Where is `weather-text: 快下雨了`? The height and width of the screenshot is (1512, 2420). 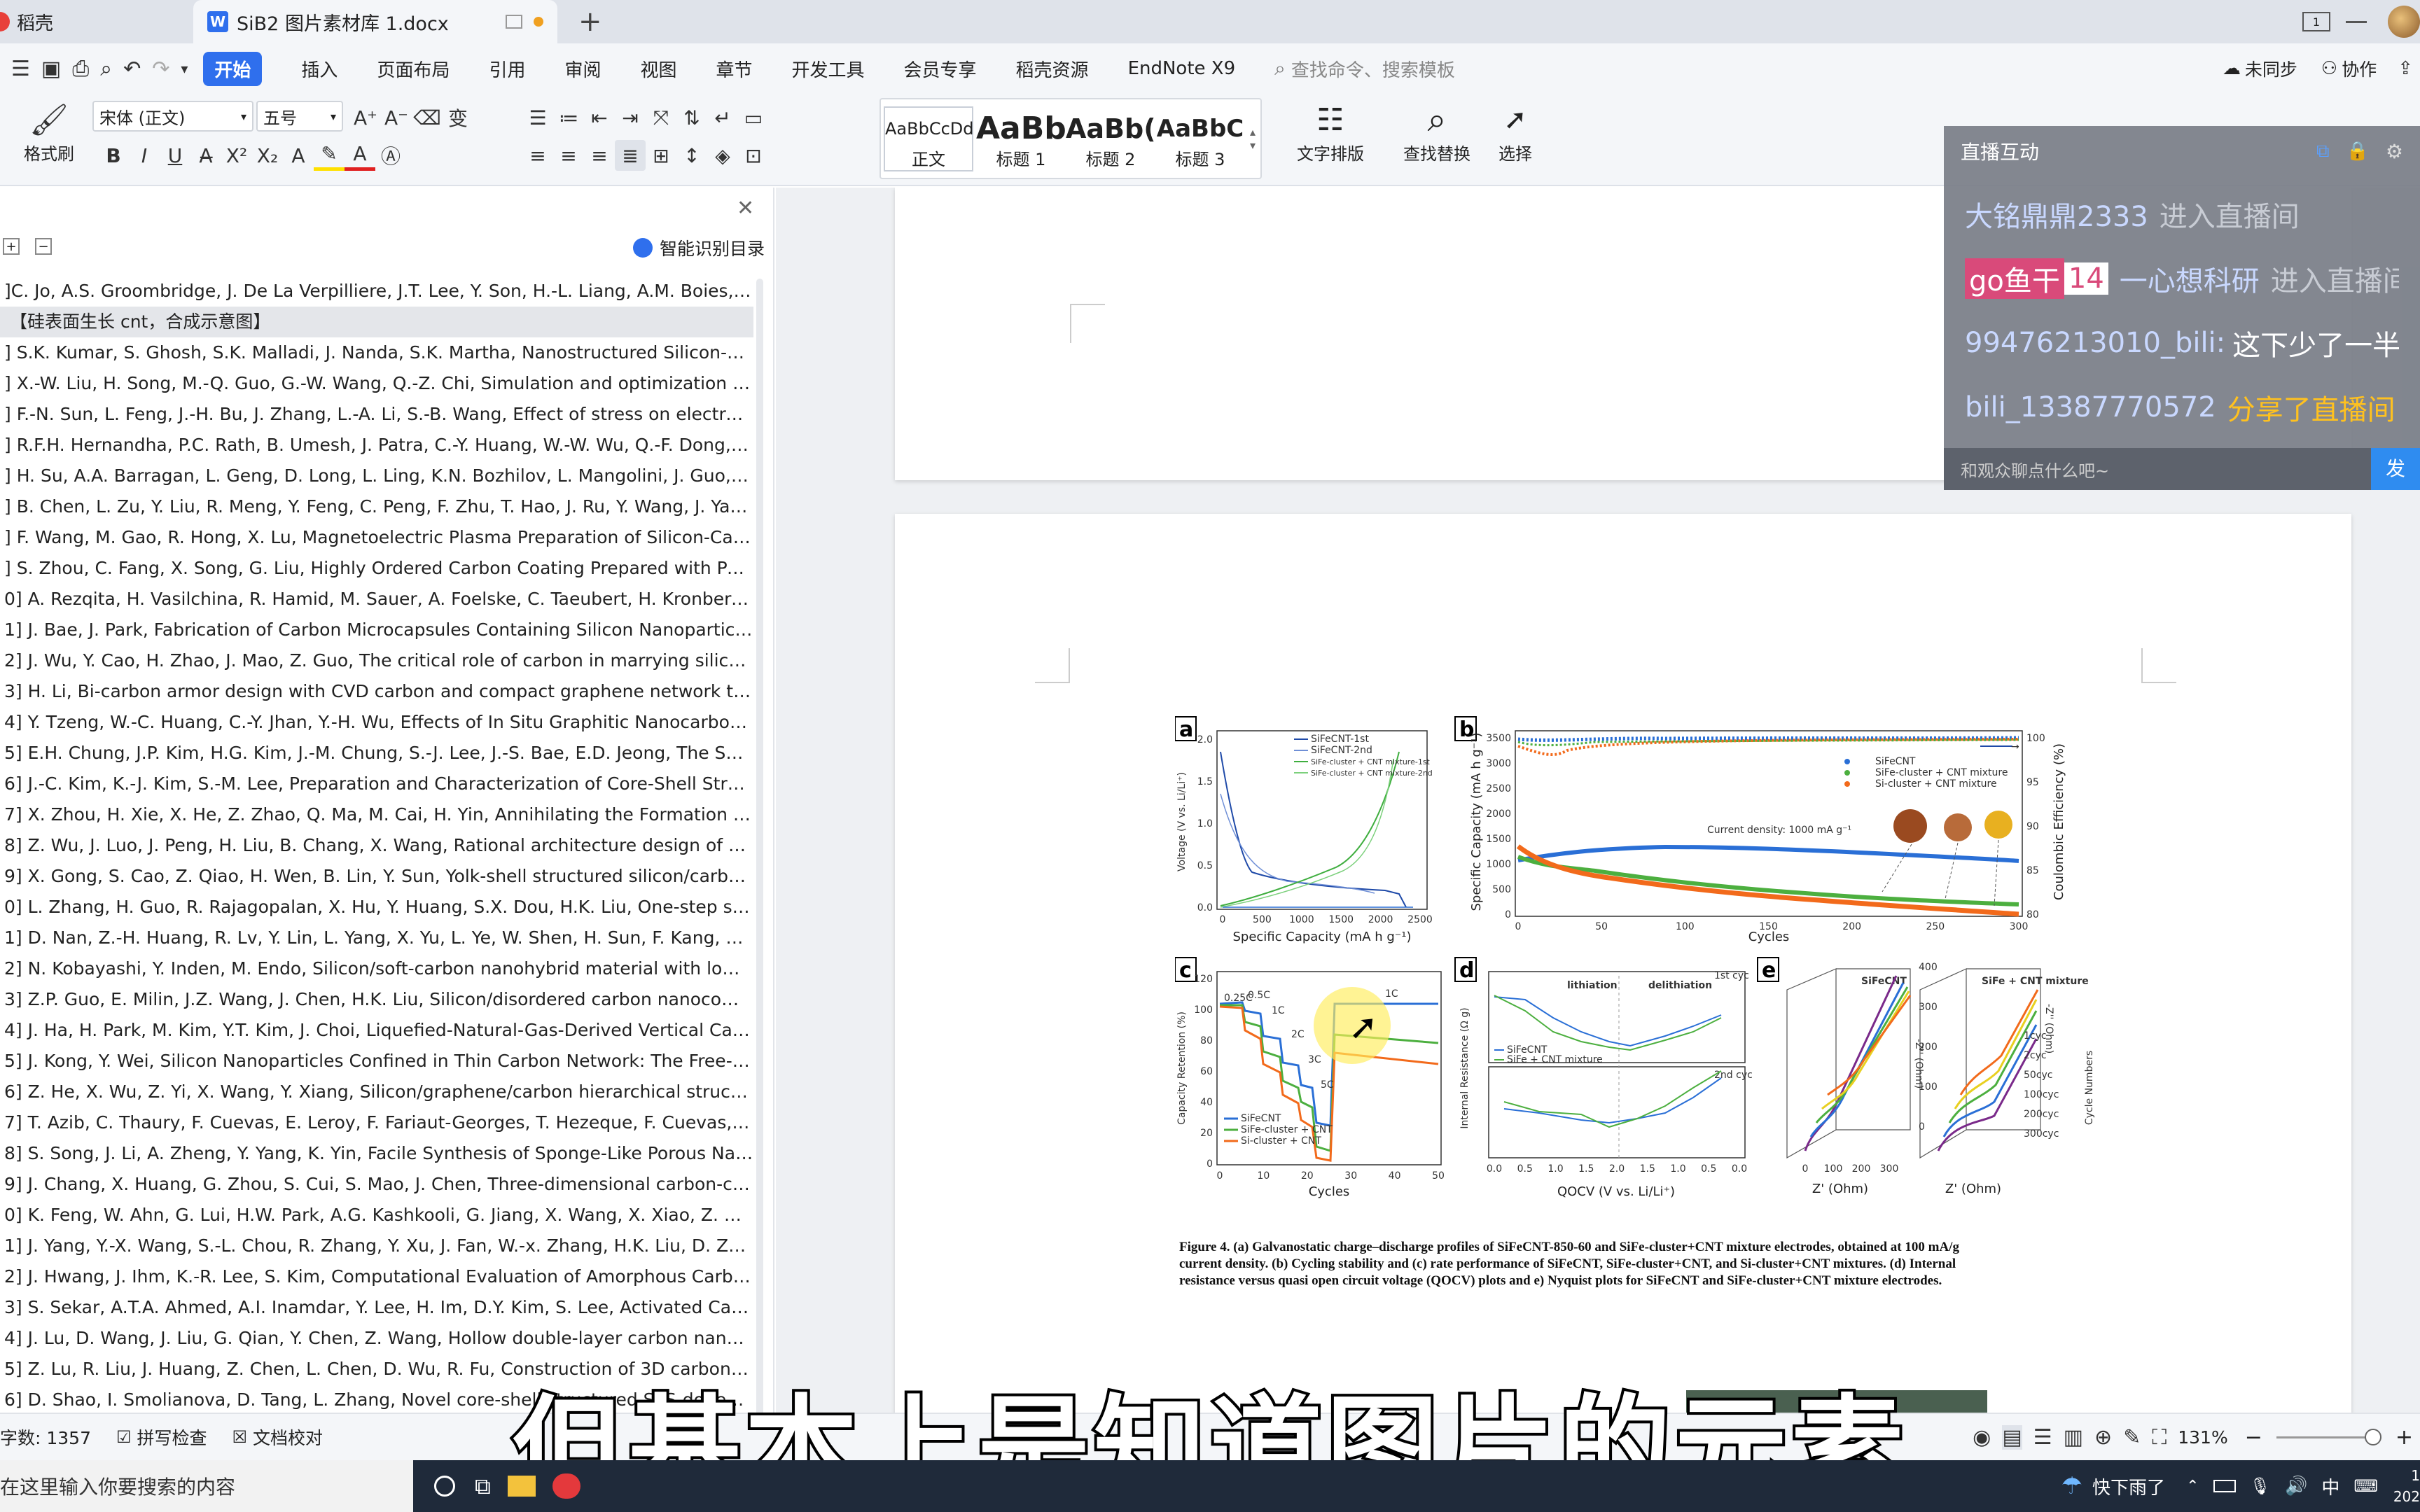 weather-text: 快下雨了 is located at coordinates (2128, 1486).